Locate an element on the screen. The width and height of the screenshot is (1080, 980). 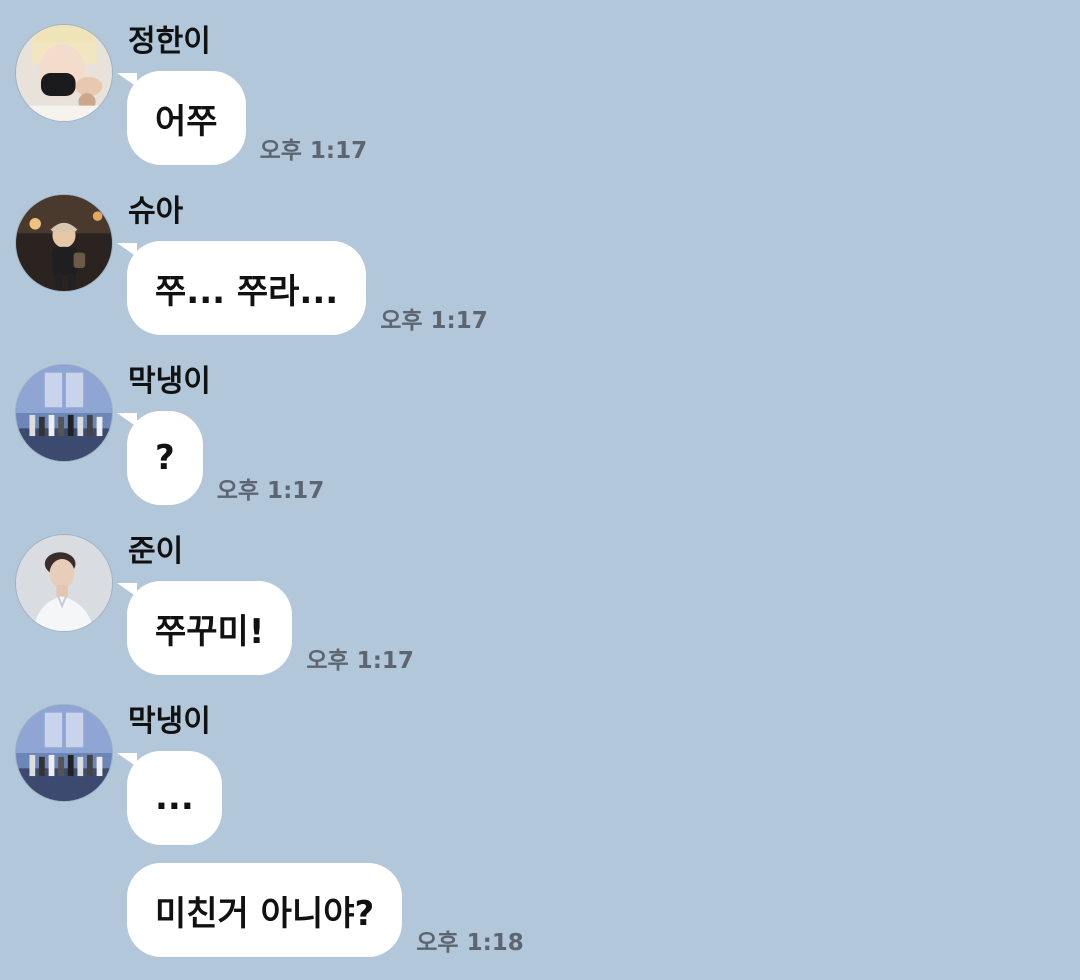
avatar-masked-person-icon is located at coordinates (64, 73).